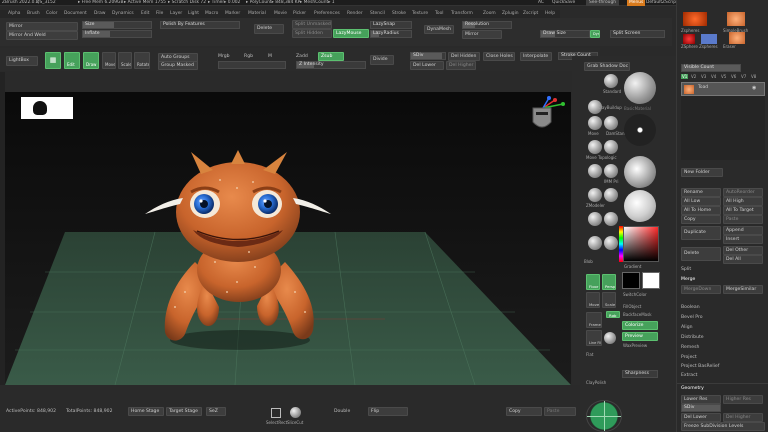  I want to click on switch-color-button: SwitchColor, so click(635, 294).